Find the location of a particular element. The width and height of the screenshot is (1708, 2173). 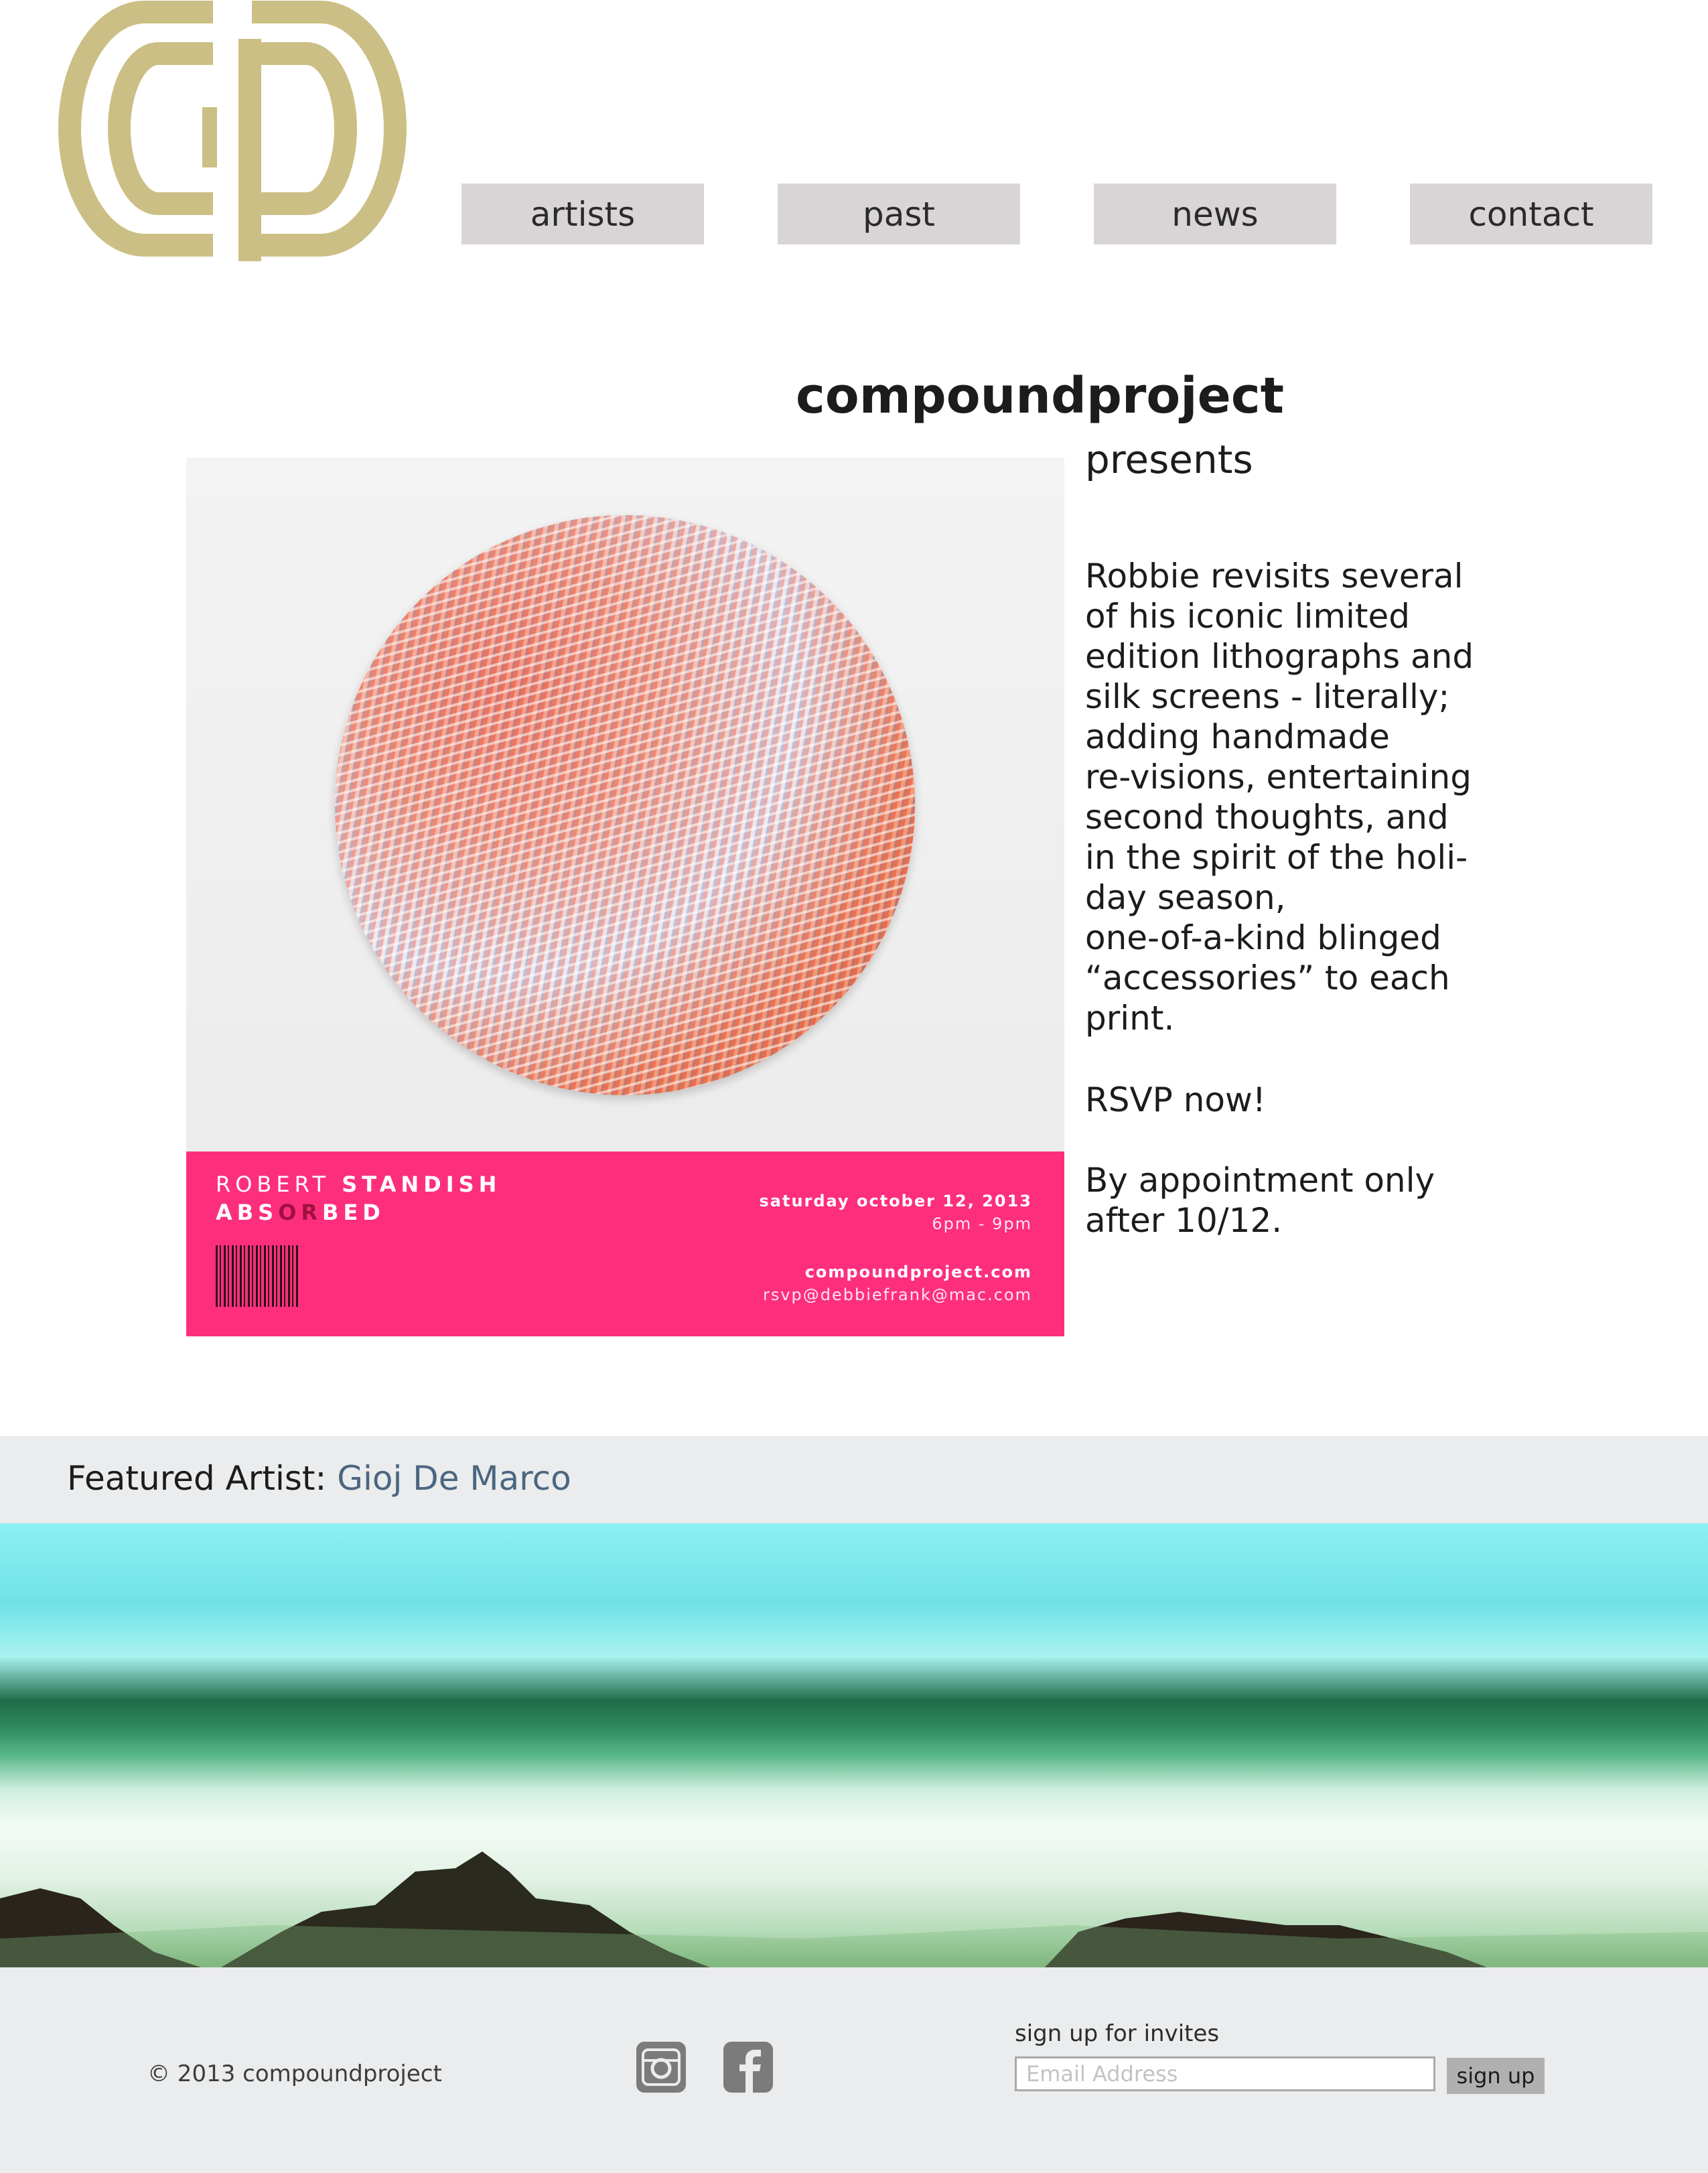

invite-show-title: ABSORBED is located at coordinates (300, 1212).